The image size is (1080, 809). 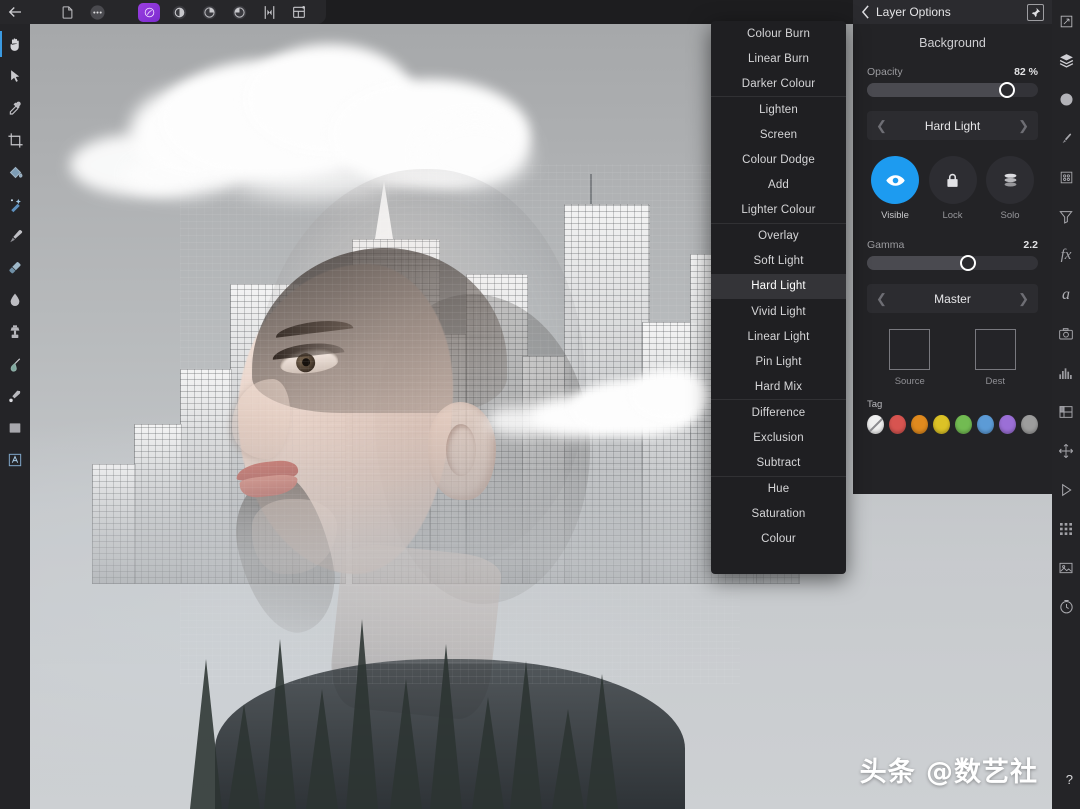 What do you see at coordinates (948, 772) in the screenshot?
I see `watermark: 头条 @数艺社` at bounding box center [948, 772].